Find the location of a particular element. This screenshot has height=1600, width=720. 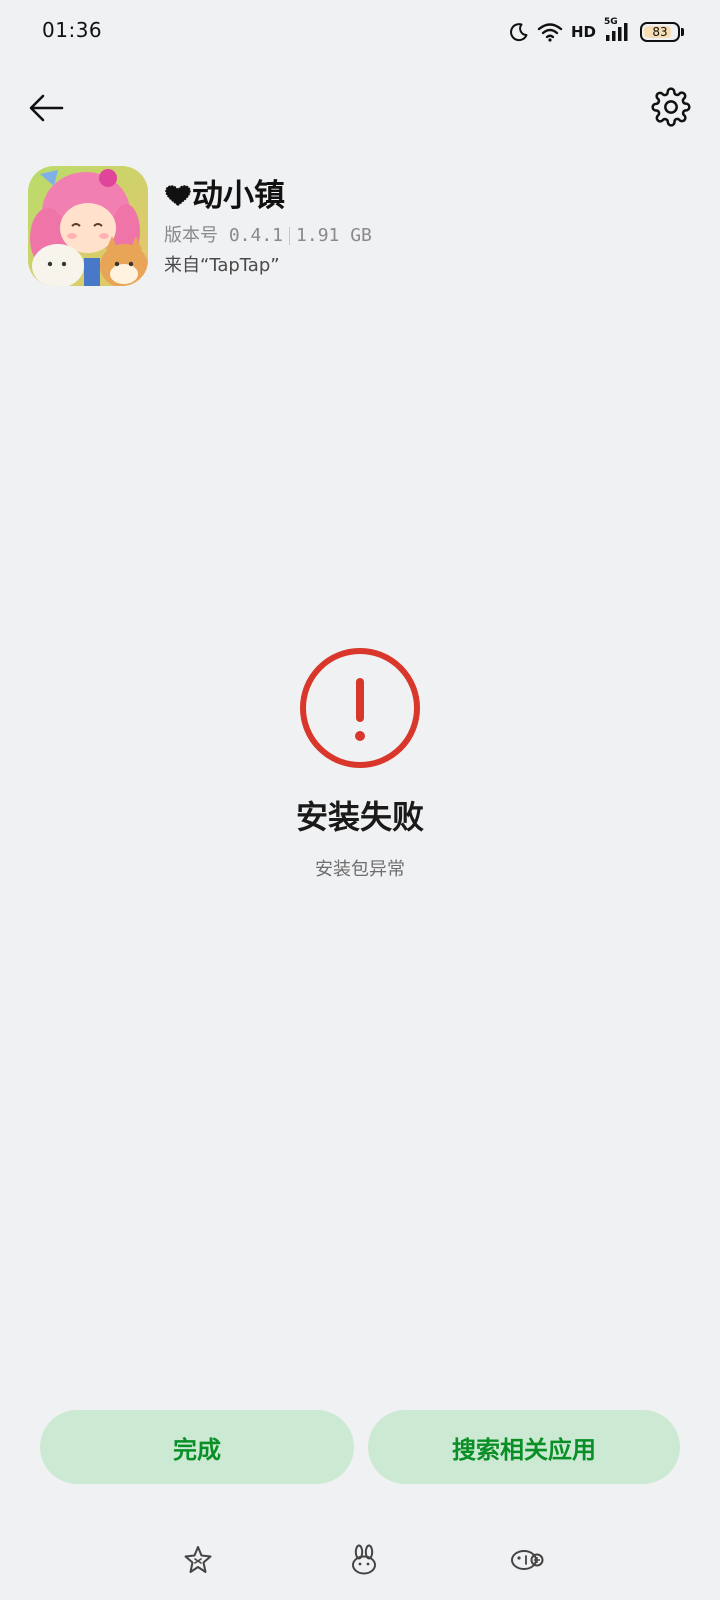

battery-cap is located at coordinates (682, 32).